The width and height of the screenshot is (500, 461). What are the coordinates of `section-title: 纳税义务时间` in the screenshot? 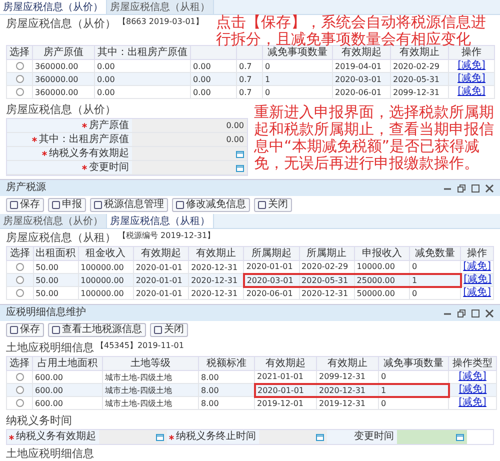 It's located at (39, 421).